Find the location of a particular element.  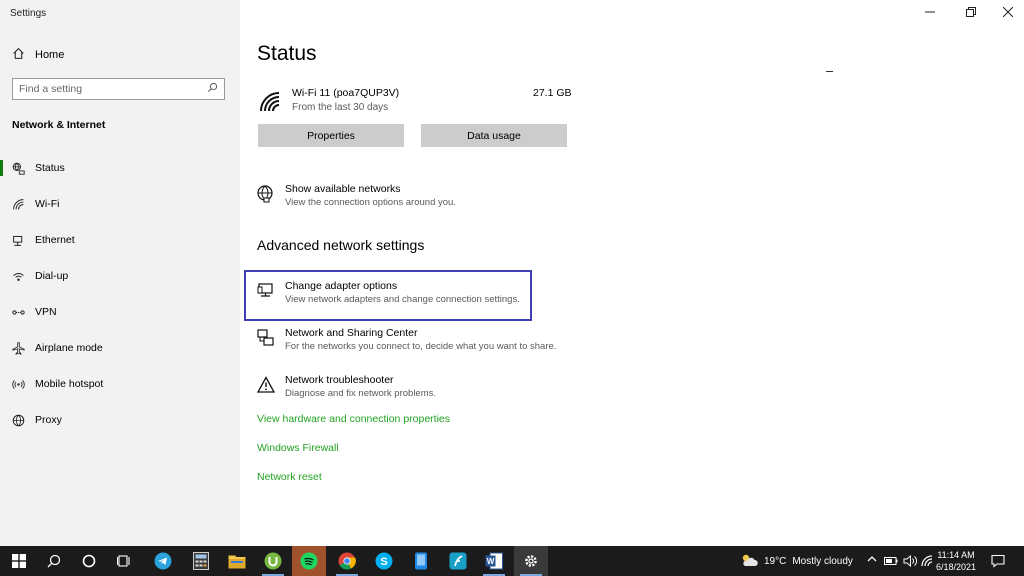

phone-icon is located at coordinates (421, 561).